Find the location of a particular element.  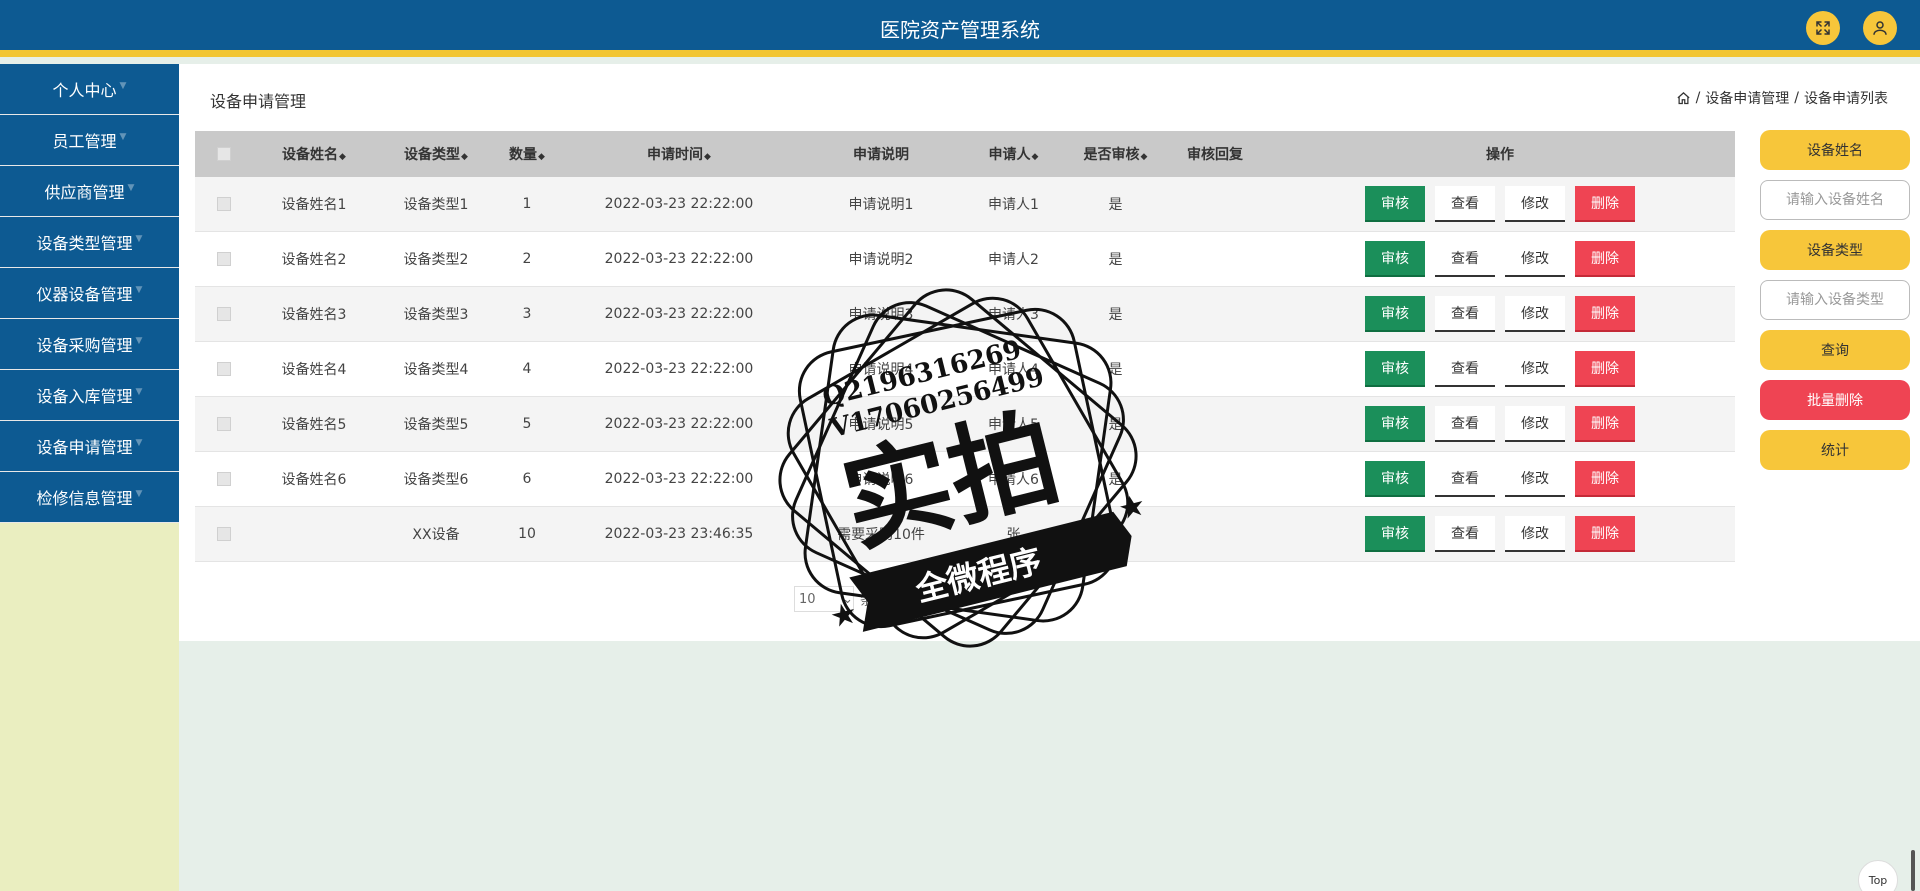

cell-time: 2022-03-23 23:46:35 is located at coordinates (679, 534).